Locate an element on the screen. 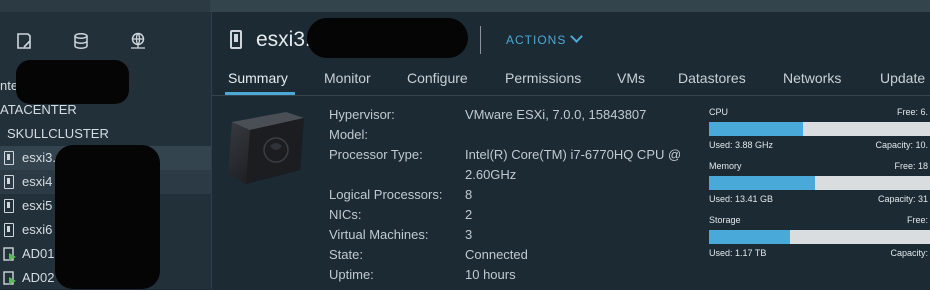 Image resolution: width=930 pixels, height=290 pixels. tab-vms: VMs is located at coordinates (631, 78).